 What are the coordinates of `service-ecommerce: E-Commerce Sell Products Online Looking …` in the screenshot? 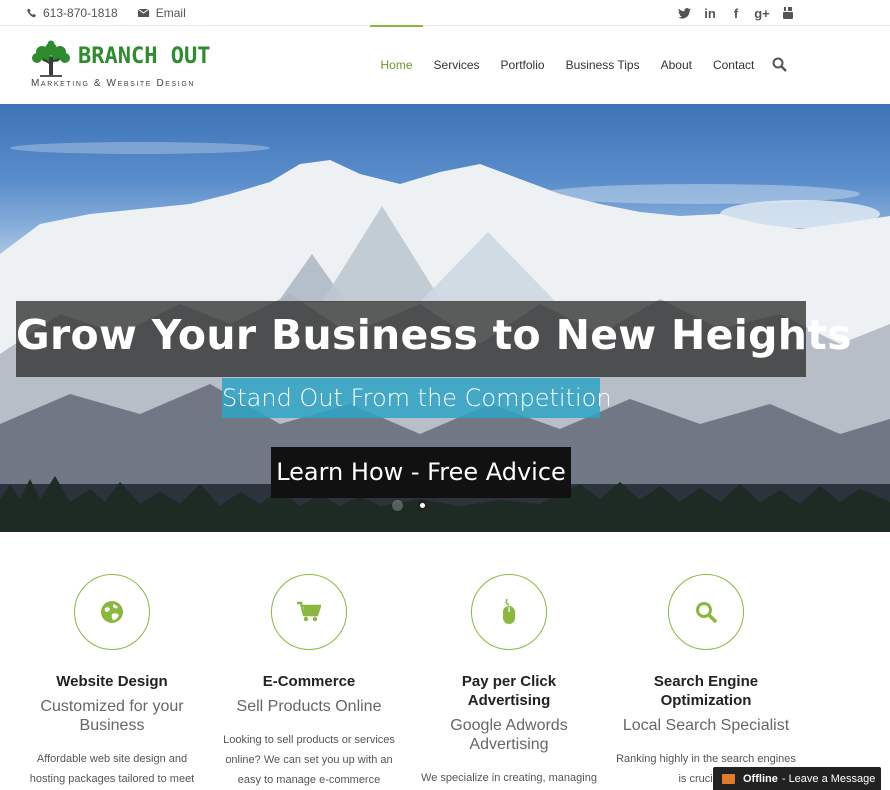 It's located at (309, 682).